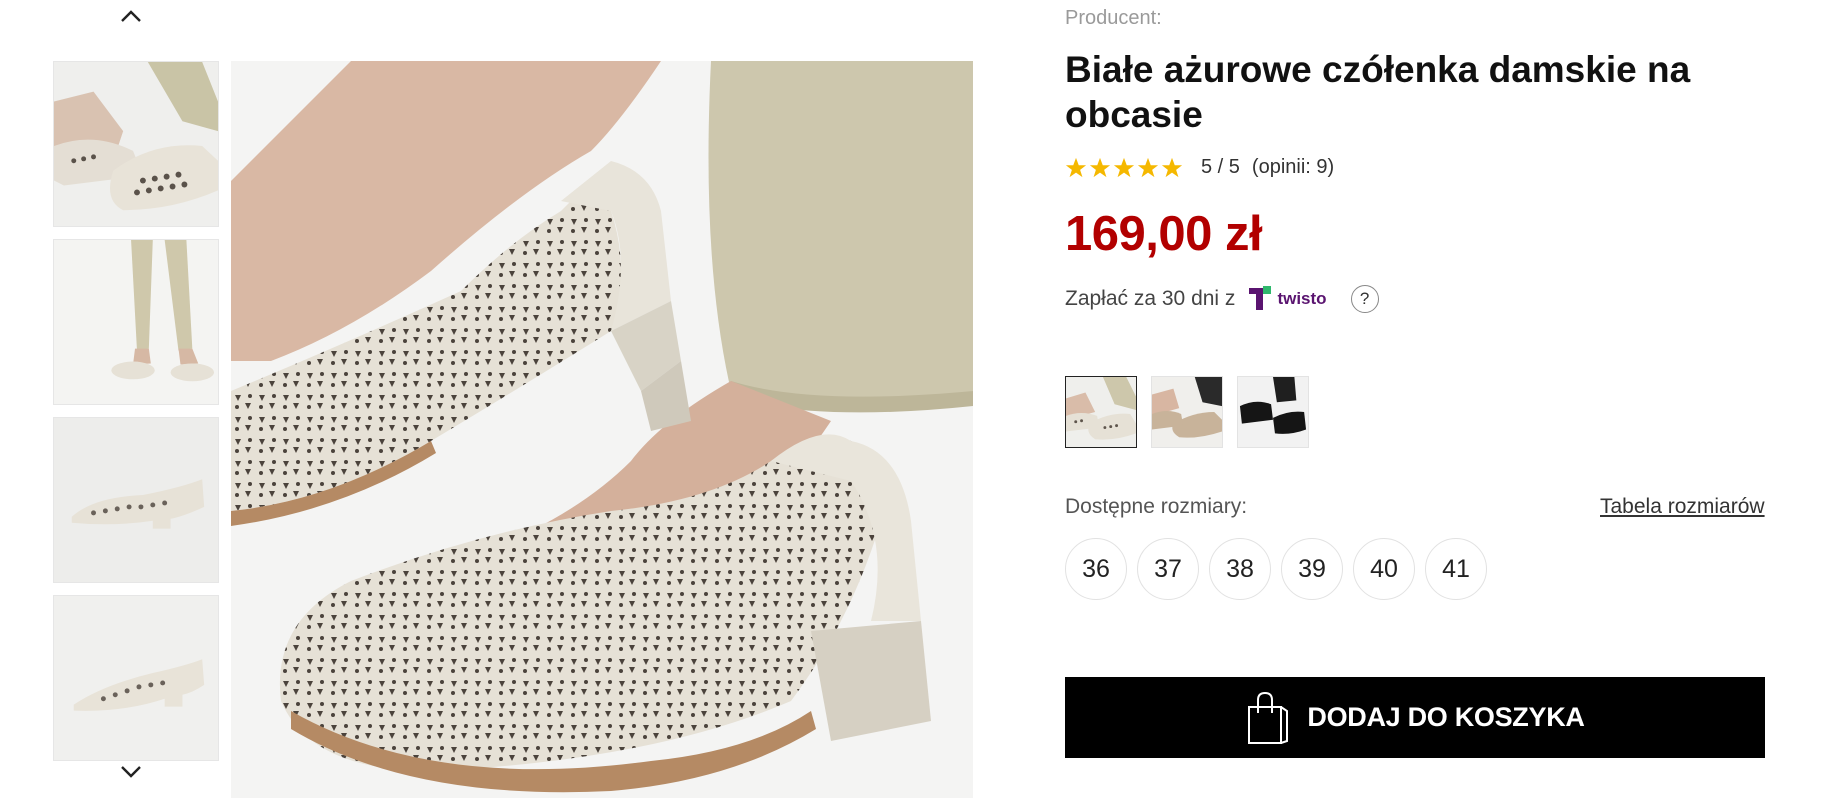  I want to click on color-variants, so click(1187, 412).